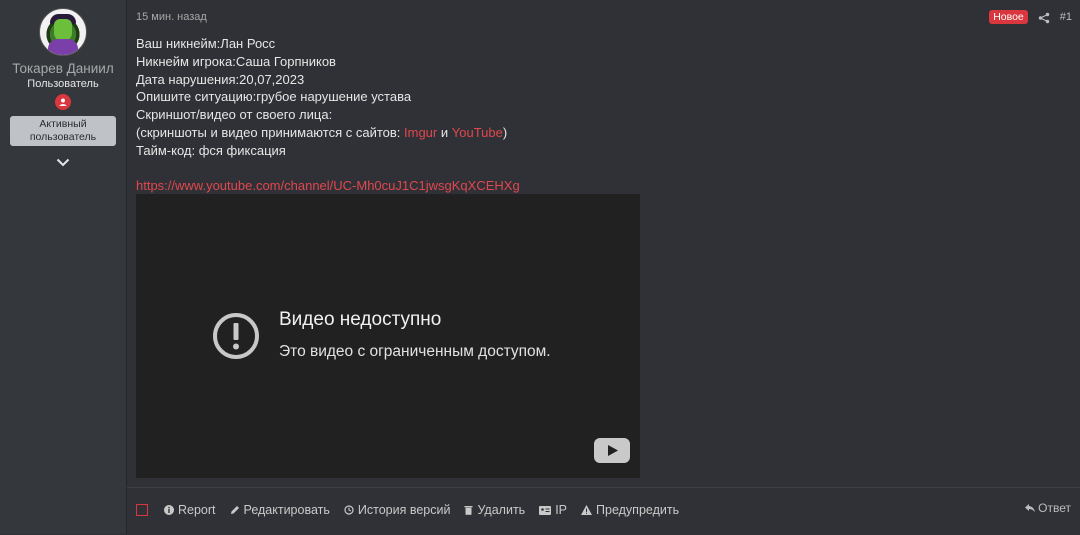 The height and width of the screenshot is (535, 1080). What do you see at coordinates (234, 115) in the screenshot?
I see `post-line: Скриншот/видео от своего лица:` at bounding box center [234, 115].